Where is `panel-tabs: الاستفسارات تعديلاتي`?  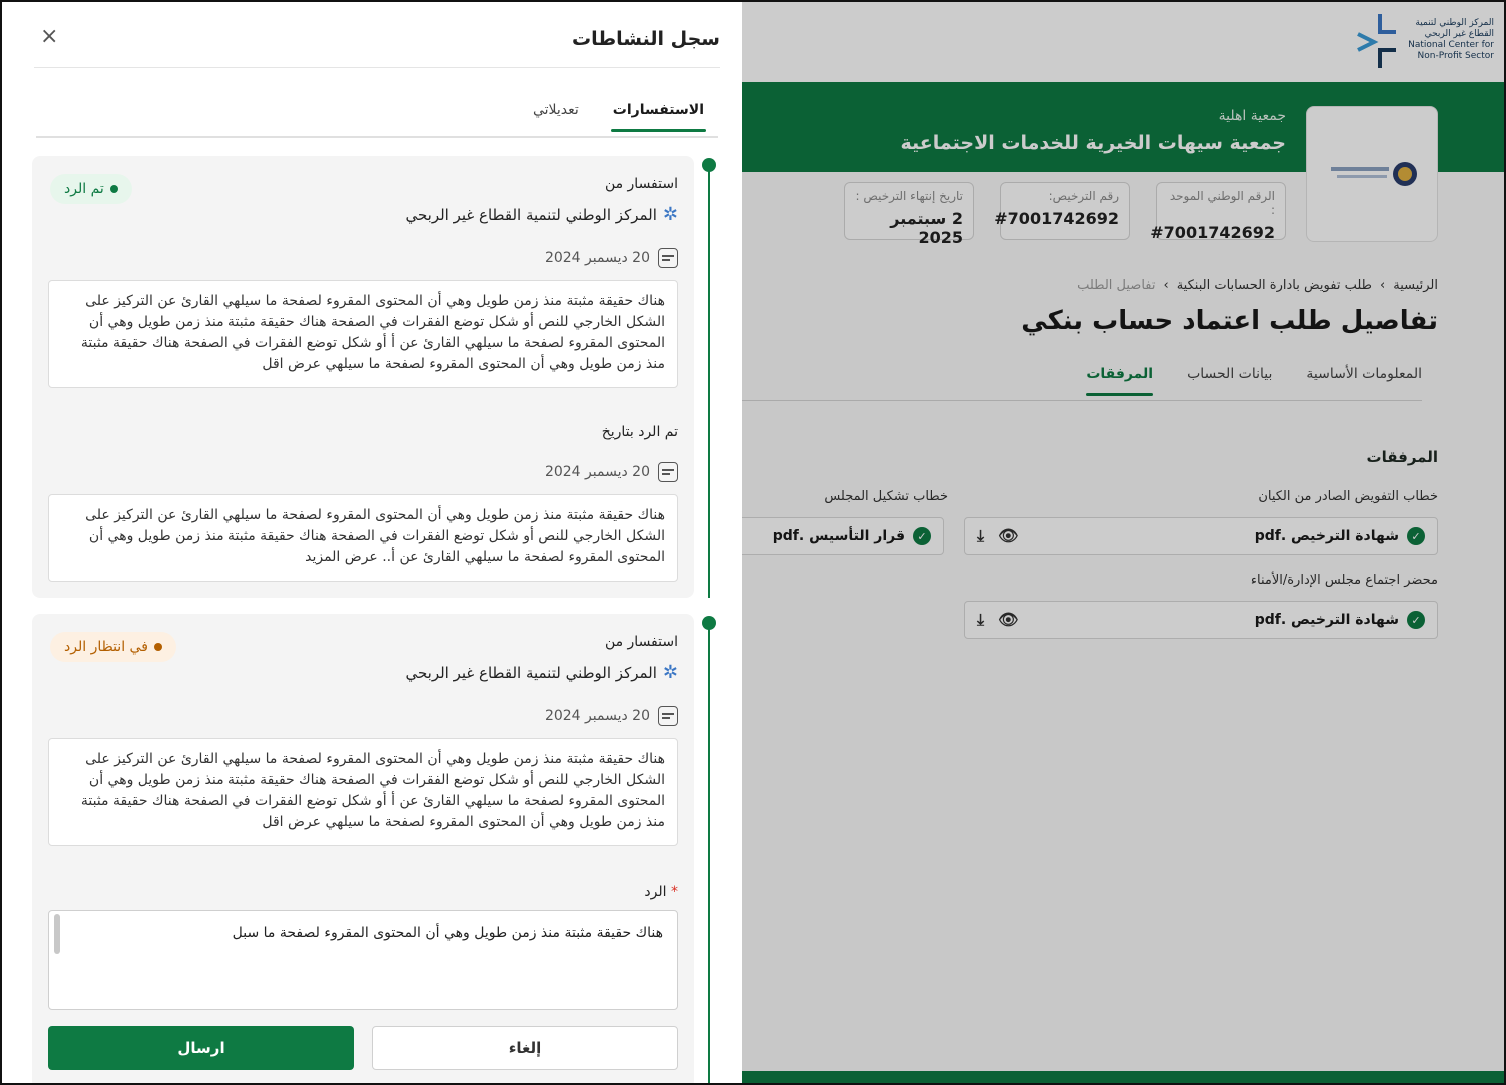
panel-tabs: الاستفسارات تعديلاتي is located at coordinates (620, 117).